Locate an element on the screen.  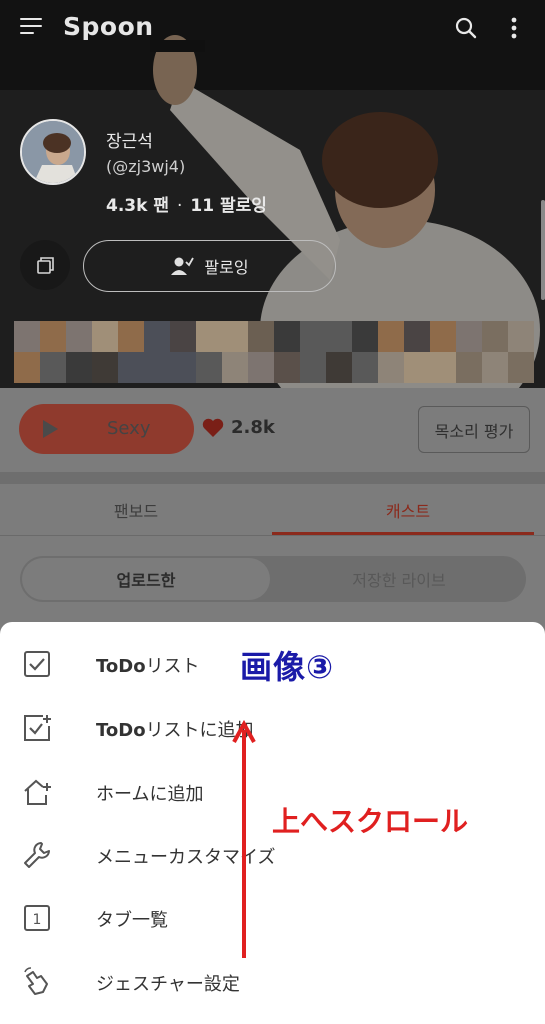
voice-review-button: 목소리 평가 is located at coordinates (474, 429).